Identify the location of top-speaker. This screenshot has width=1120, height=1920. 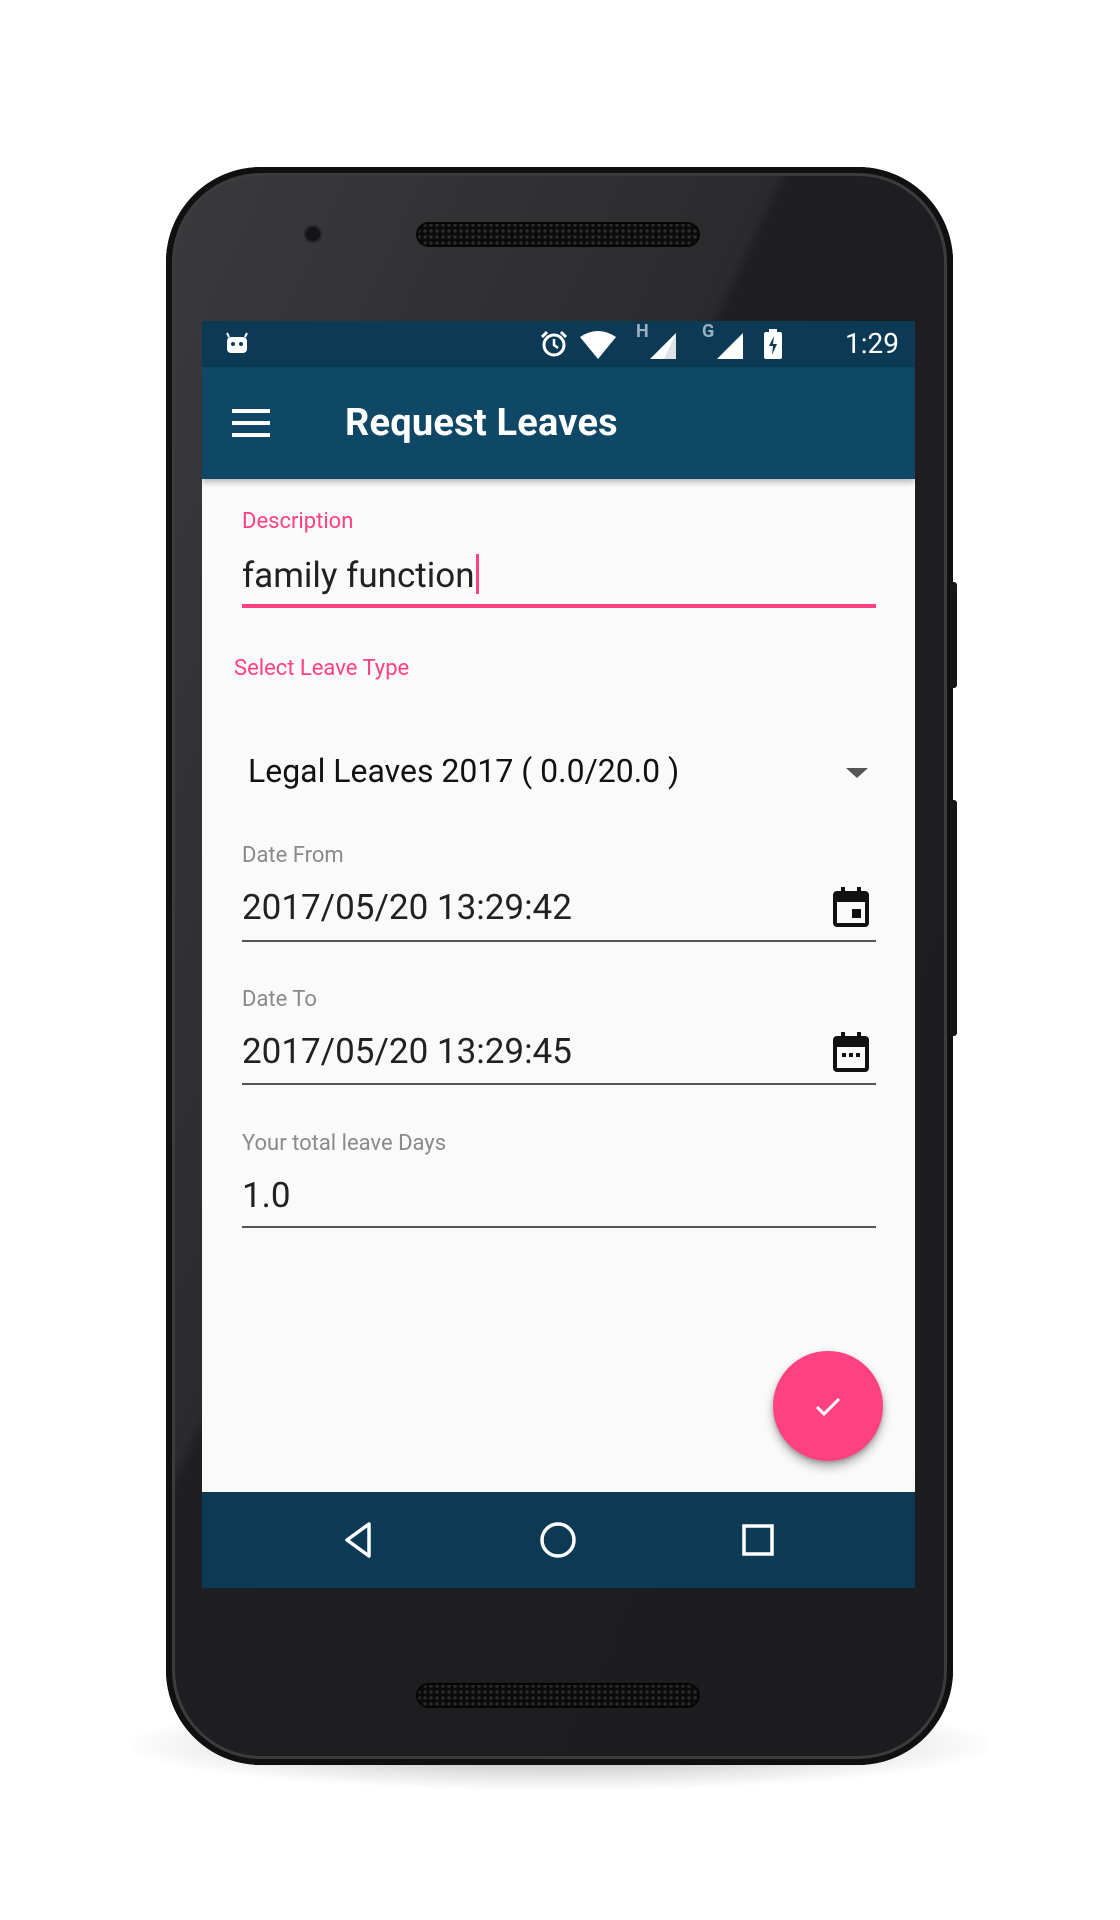
(558, 234).